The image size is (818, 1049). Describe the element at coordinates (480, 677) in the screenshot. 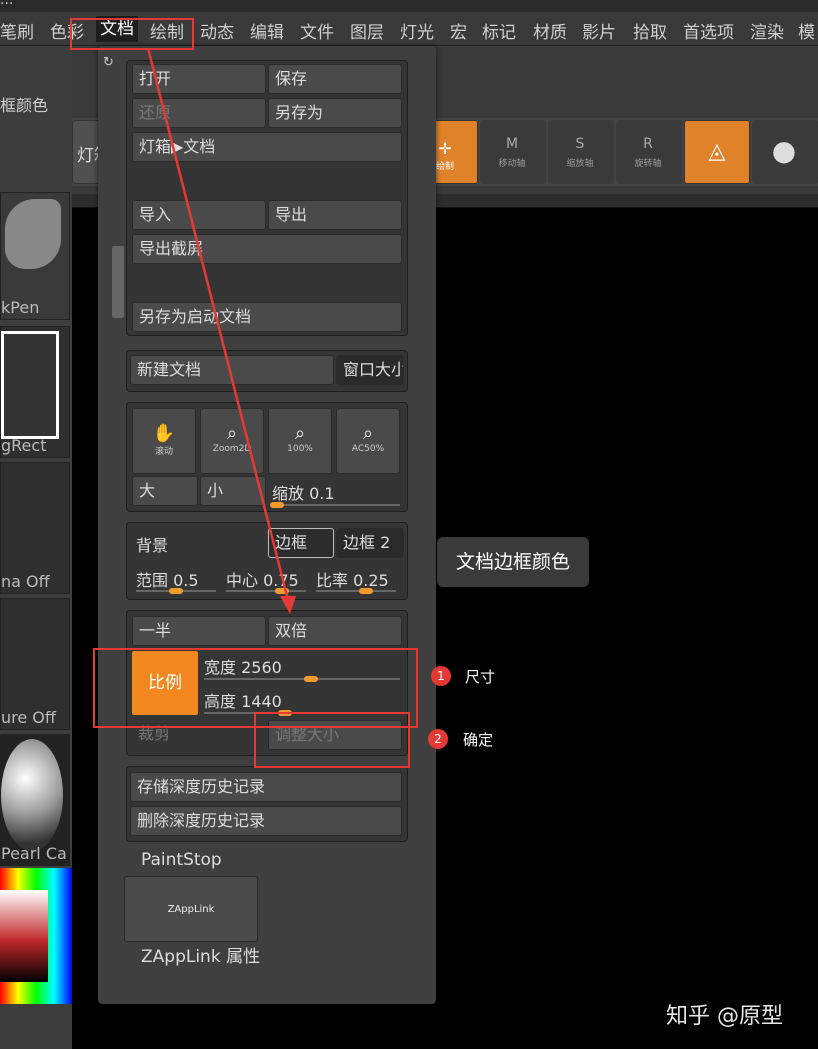

I see `callout-1-label: 尺寸` at that location.